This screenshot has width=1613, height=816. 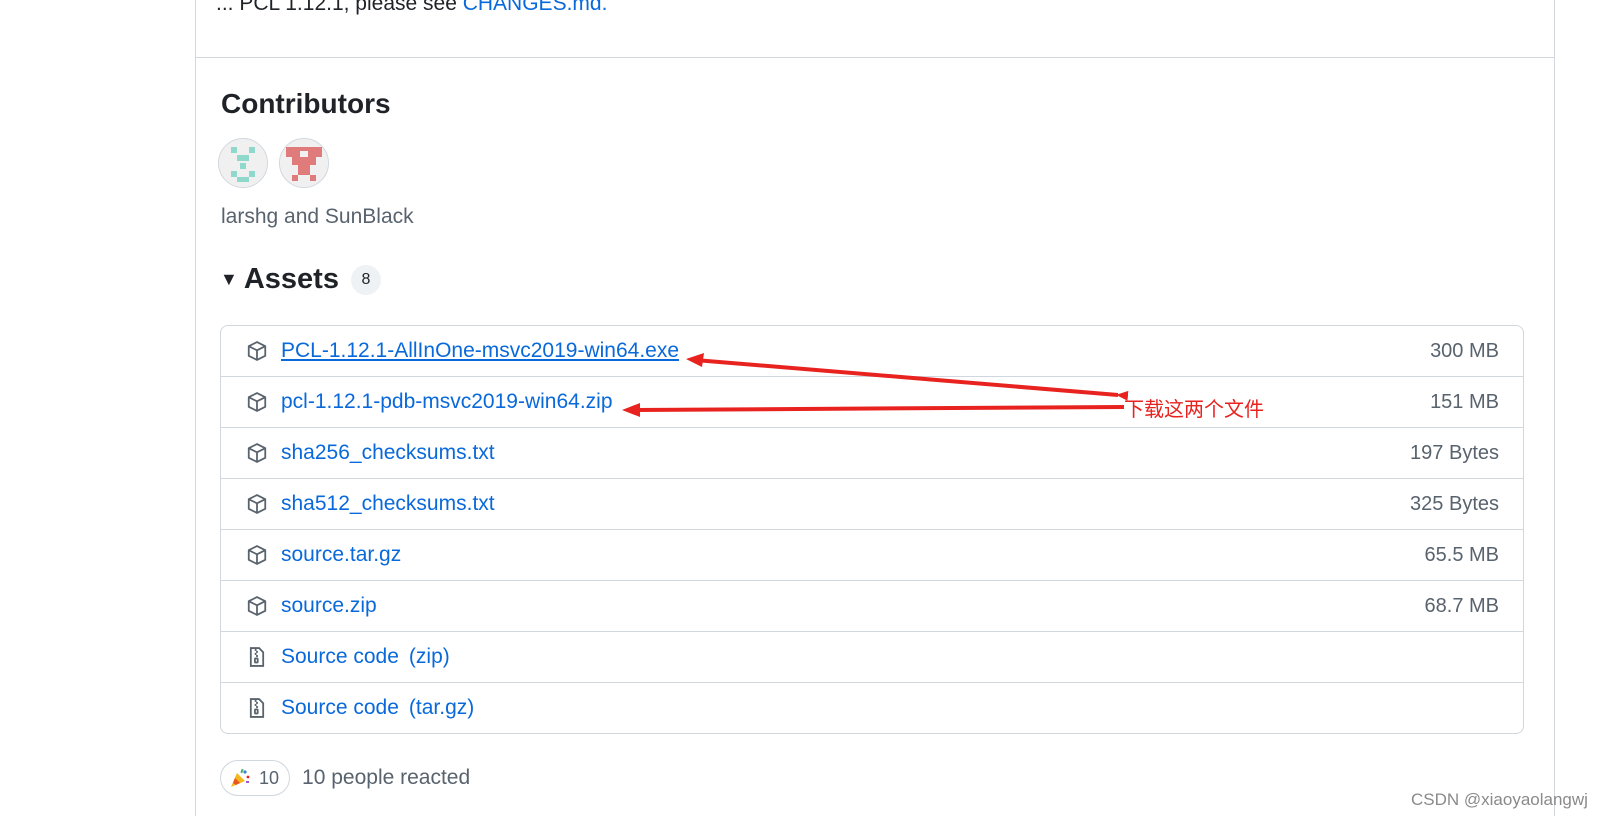 What do you see at coordinates (291, 279) in the screenshot?
I see `assets-heading: Assets` at bounding box center [291, 279].